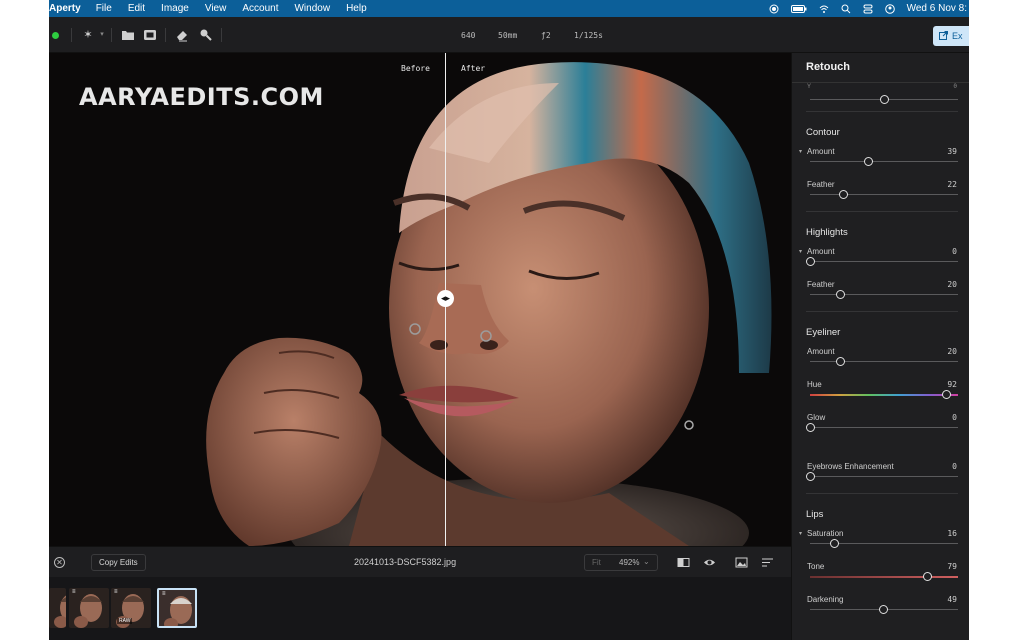 The image size is (1024, 640). Describe the element at coordinates (206, 35) in the screenshot. I see `brush-icon` at that location.